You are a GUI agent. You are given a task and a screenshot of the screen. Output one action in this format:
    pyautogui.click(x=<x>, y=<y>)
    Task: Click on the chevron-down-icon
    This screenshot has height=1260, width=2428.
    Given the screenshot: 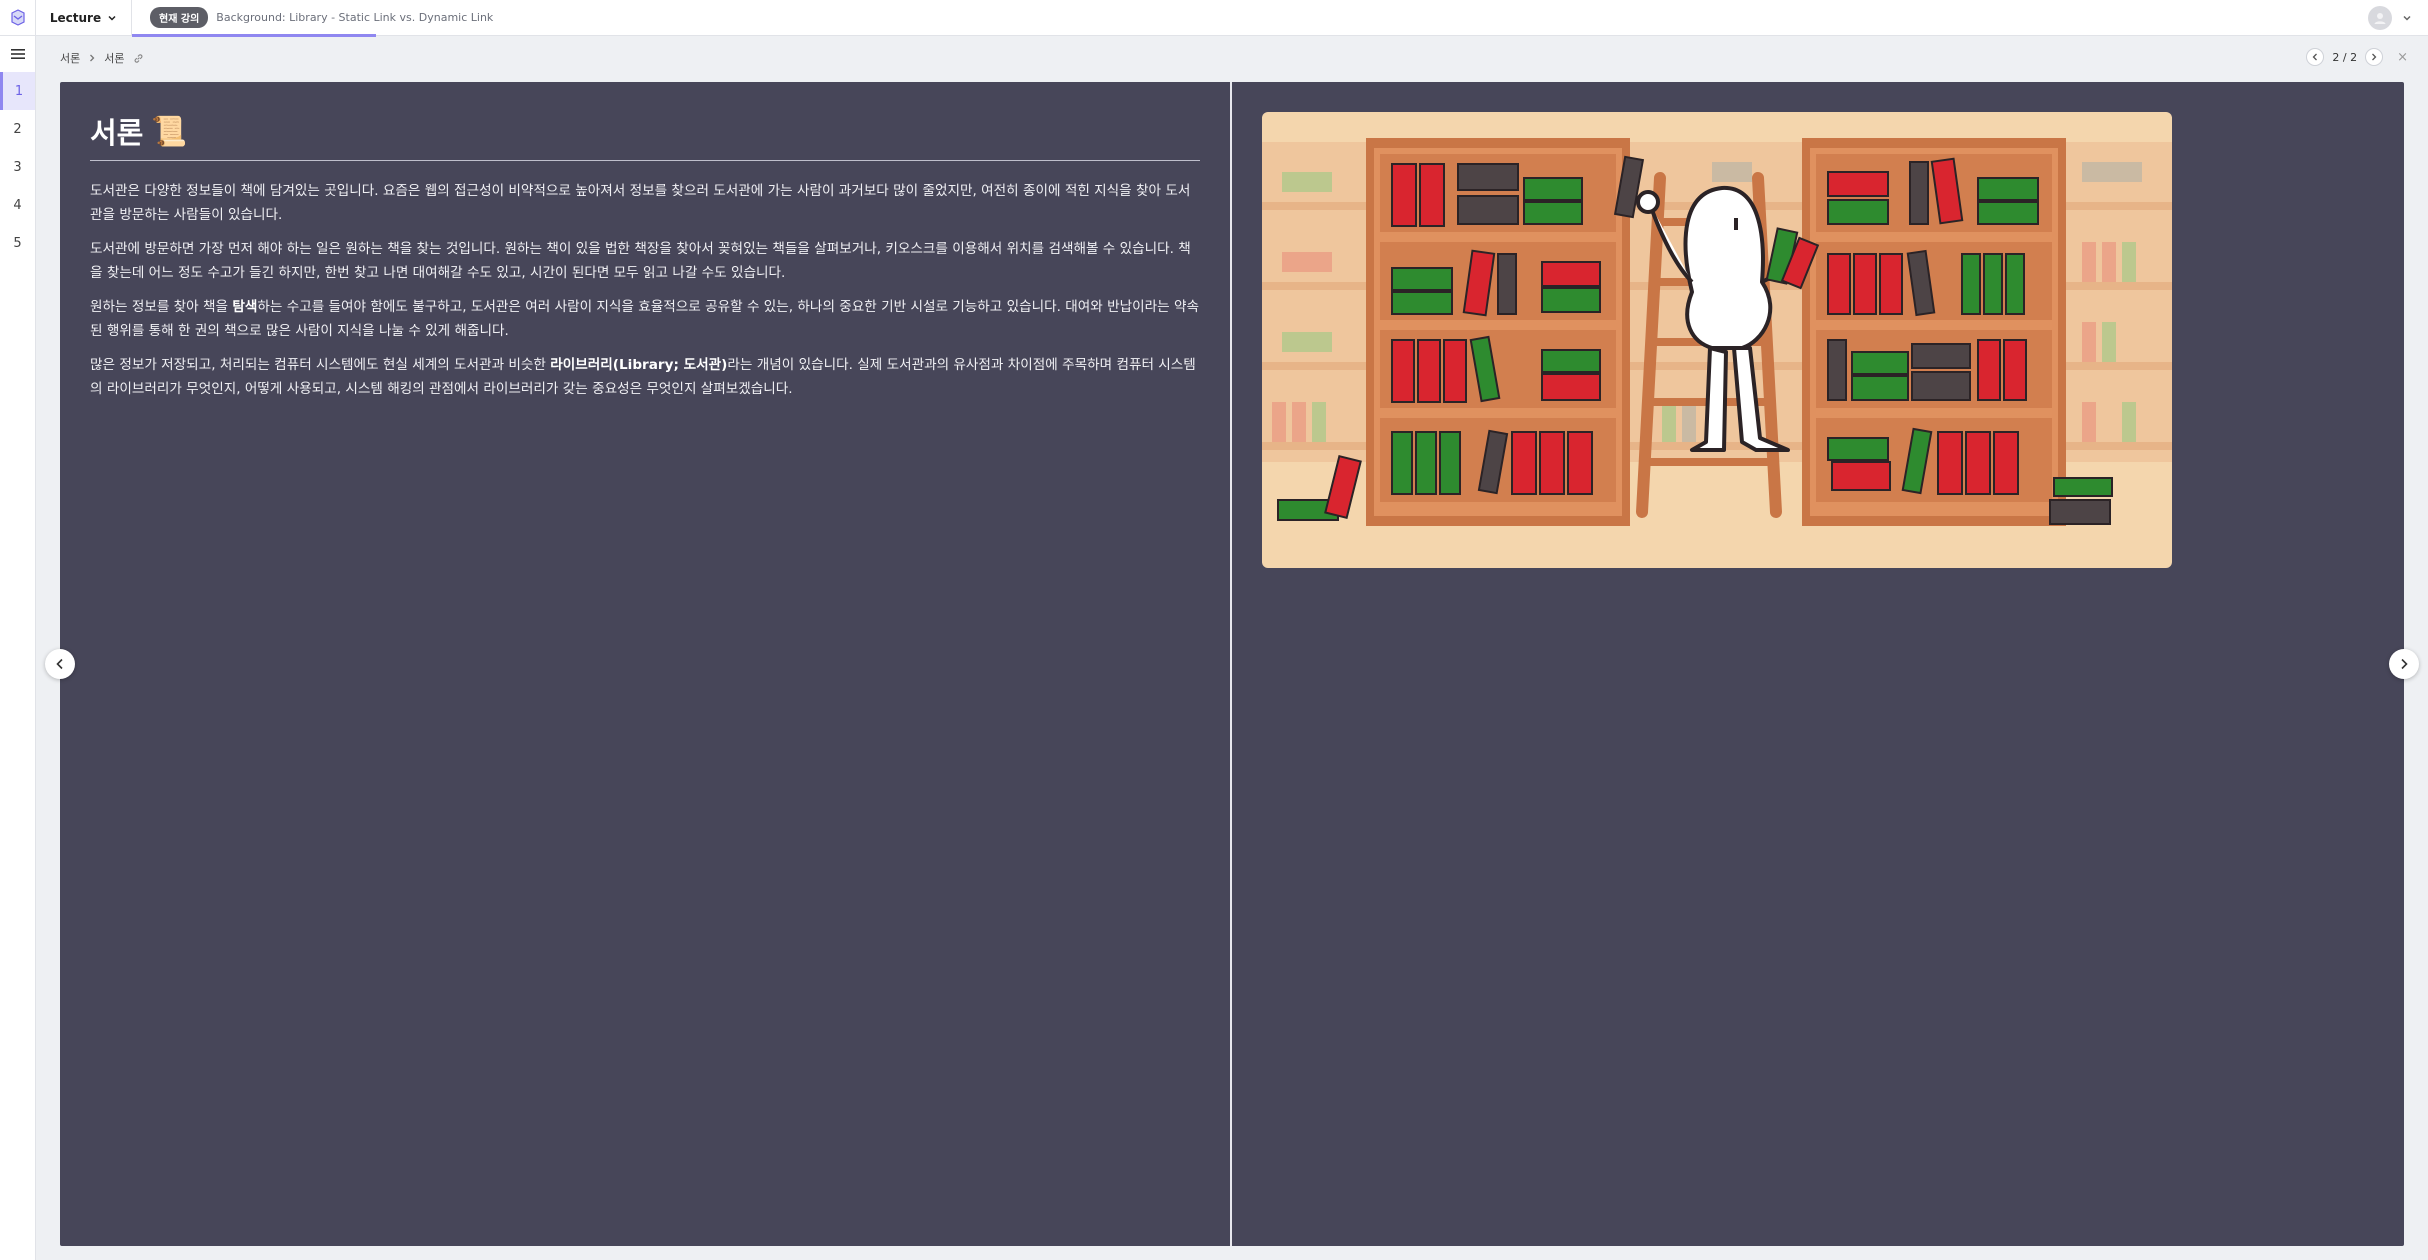 What is the action you would take?
    pyautogui.click(x=112, y=18)
    